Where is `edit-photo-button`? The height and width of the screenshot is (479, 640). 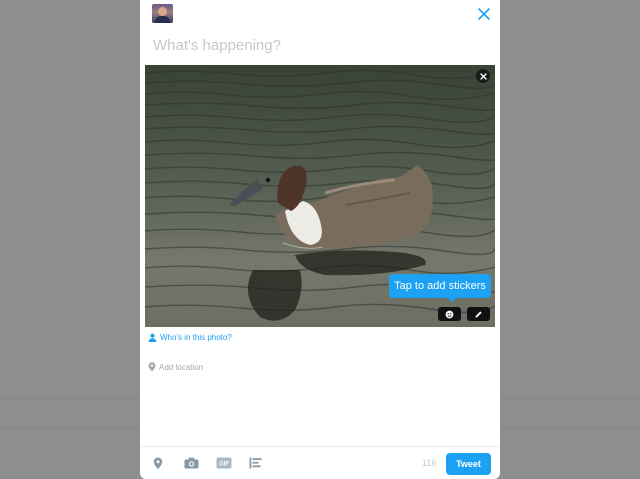 edit-photo-button is located at coordinates (478, 314).